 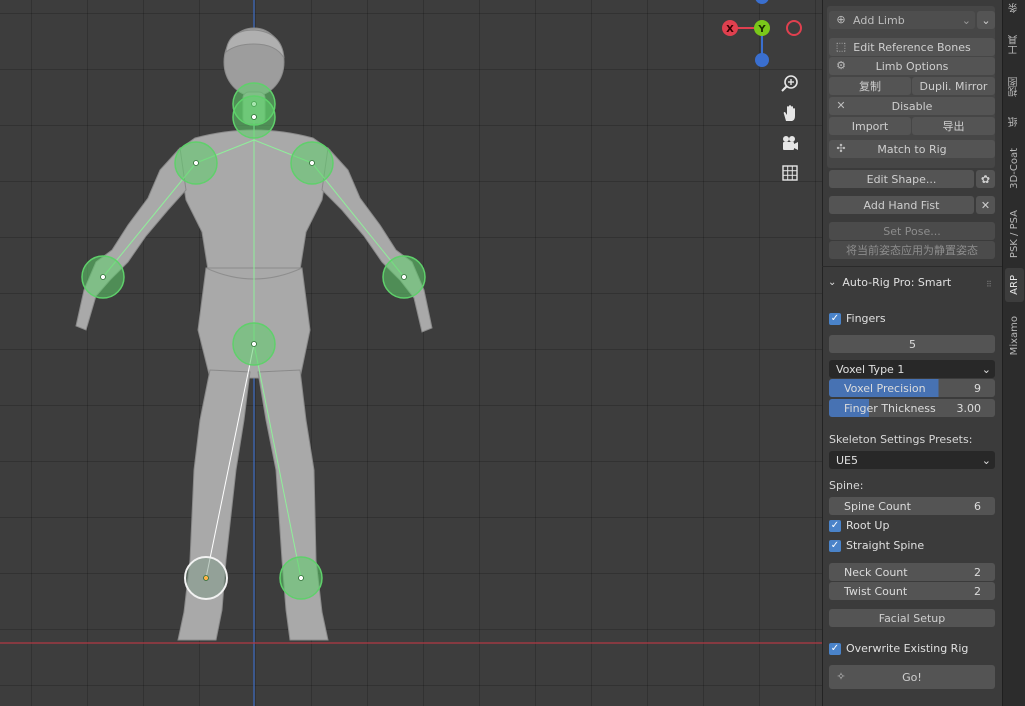 I want to click on camera-icon, so click(x=790, y=143).